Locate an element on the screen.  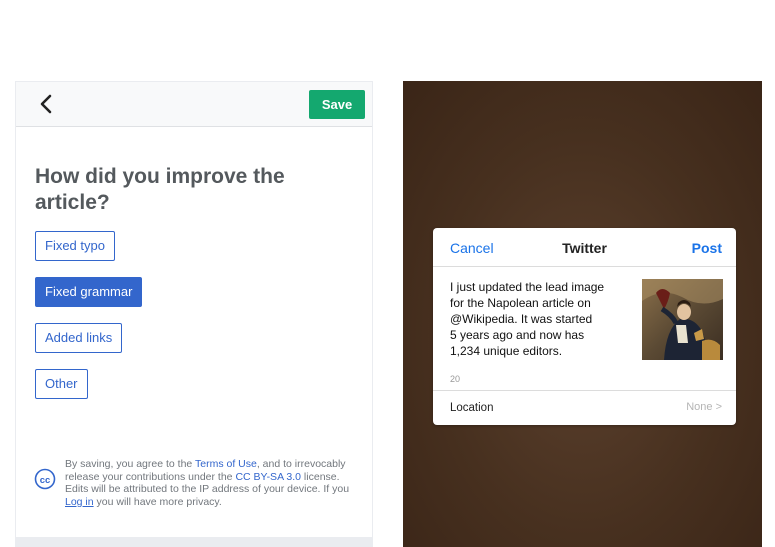
creative-commons-icon: cc is located at coordinates (45, 479).